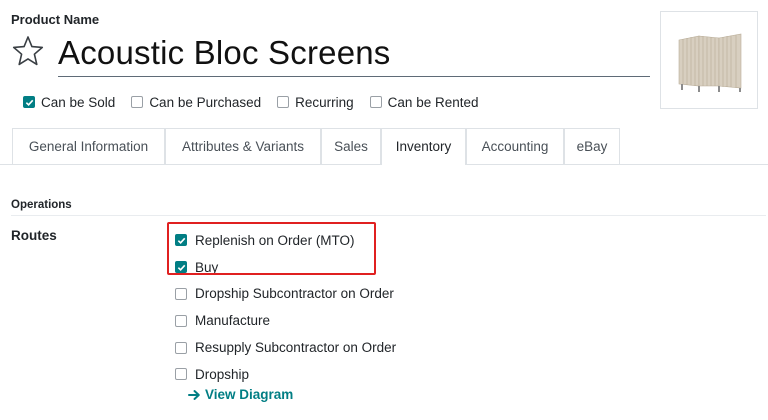  I want to click on operations-section-title: Operations, so click(41, 205).